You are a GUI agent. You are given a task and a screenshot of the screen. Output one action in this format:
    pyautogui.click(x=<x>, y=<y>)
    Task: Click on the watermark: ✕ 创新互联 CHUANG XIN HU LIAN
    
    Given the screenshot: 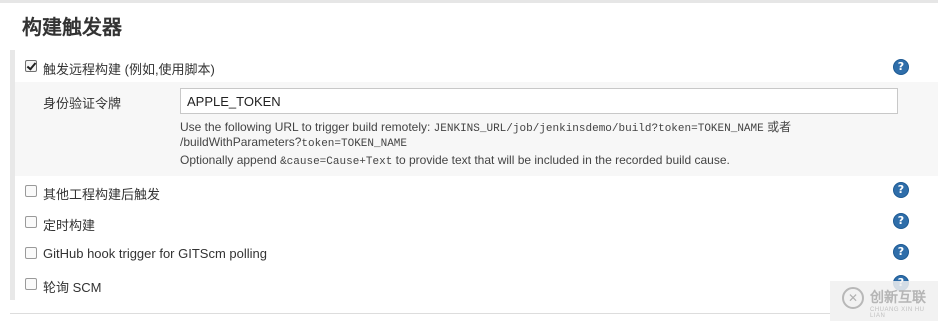 What is the action you would take?
    pyautogui.click(x=884, y=301)
    